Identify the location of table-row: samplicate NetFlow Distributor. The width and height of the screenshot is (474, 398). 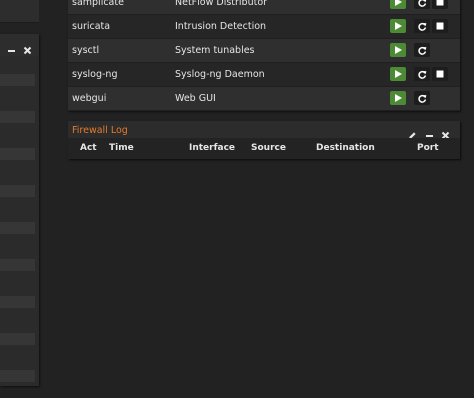
(264, 7).